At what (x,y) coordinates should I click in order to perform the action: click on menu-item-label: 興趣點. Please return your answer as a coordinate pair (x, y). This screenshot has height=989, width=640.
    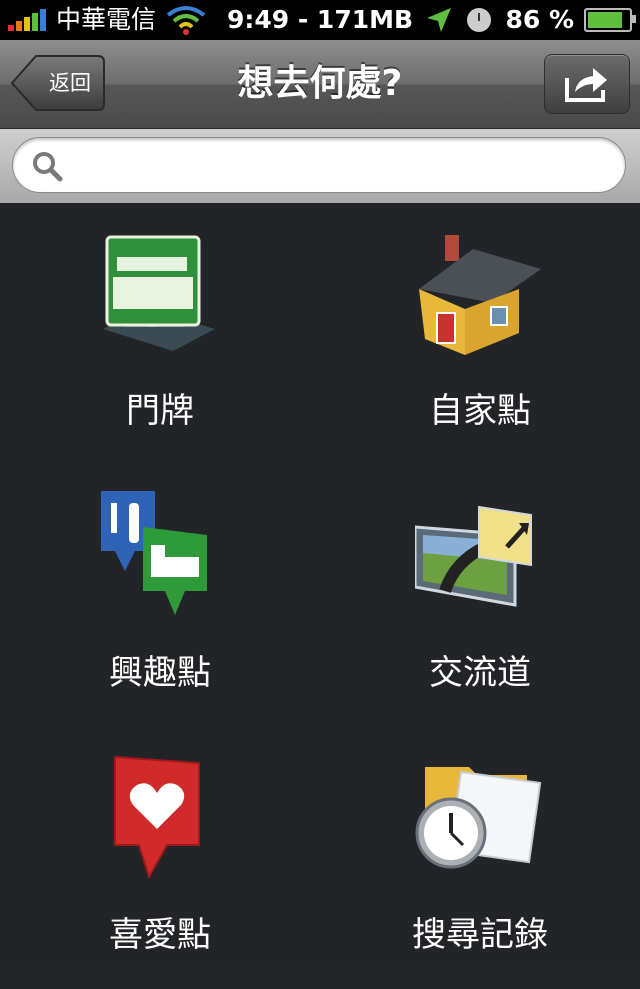
    Looking at the image, I should click on (160, 673).